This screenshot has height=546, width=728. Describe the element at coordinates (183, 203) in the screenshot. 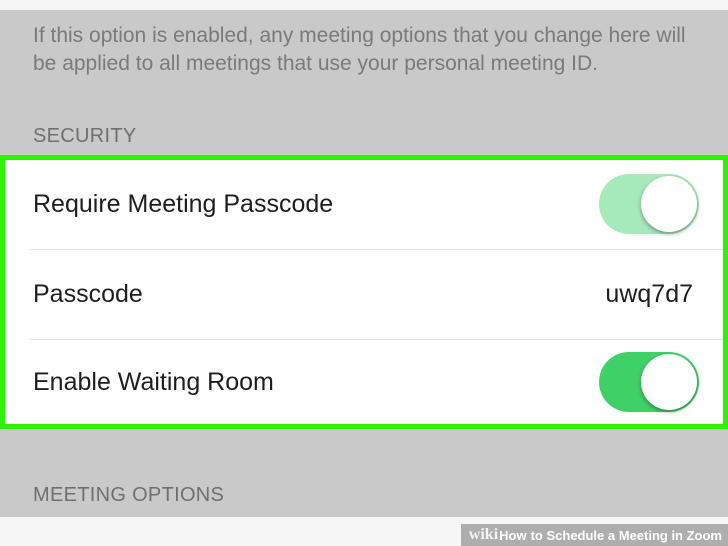

I see `require-passcode-label: Require Meeting Passcode` at that location.